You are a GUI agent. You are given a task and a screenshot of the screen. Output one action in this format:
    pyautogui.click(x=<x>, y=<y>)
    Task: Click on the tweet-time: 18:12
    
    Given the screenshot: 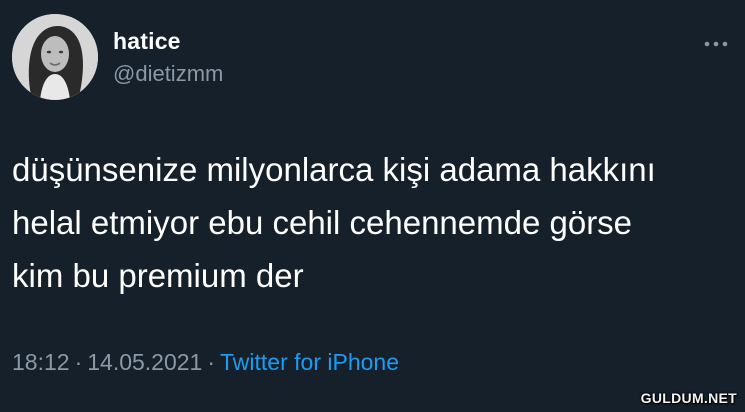 What is the action you would take?
    pyautogui.click(x=41, y=362)
    